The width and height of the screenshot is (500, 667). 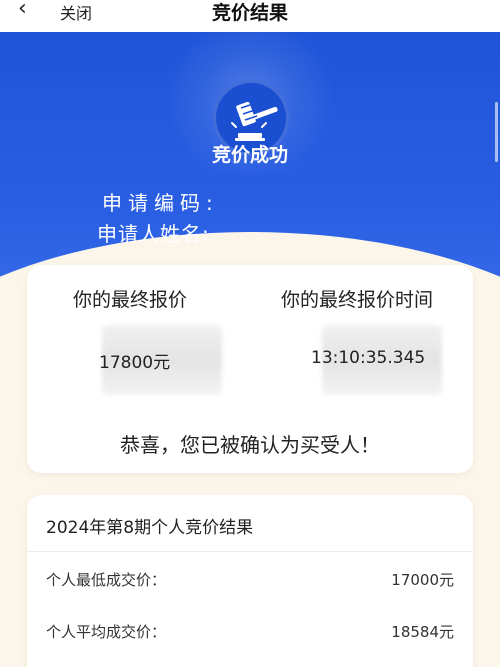 What do you see at coordinates (160, 203) in the screenshot?
I see `application-code-label: 申请编码:` at bounding box center [160, 203].